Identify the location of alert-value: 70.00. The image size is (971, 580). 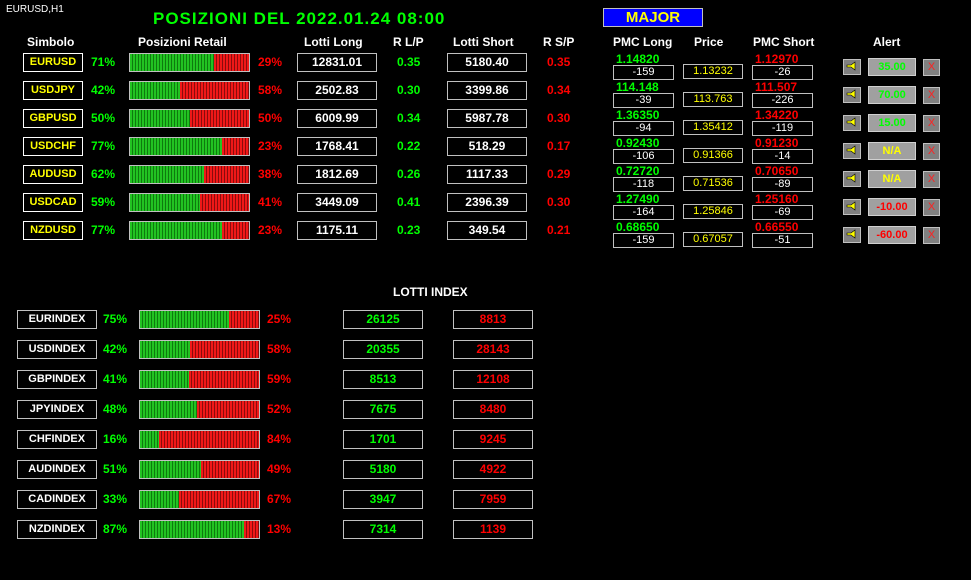
(892, 95).